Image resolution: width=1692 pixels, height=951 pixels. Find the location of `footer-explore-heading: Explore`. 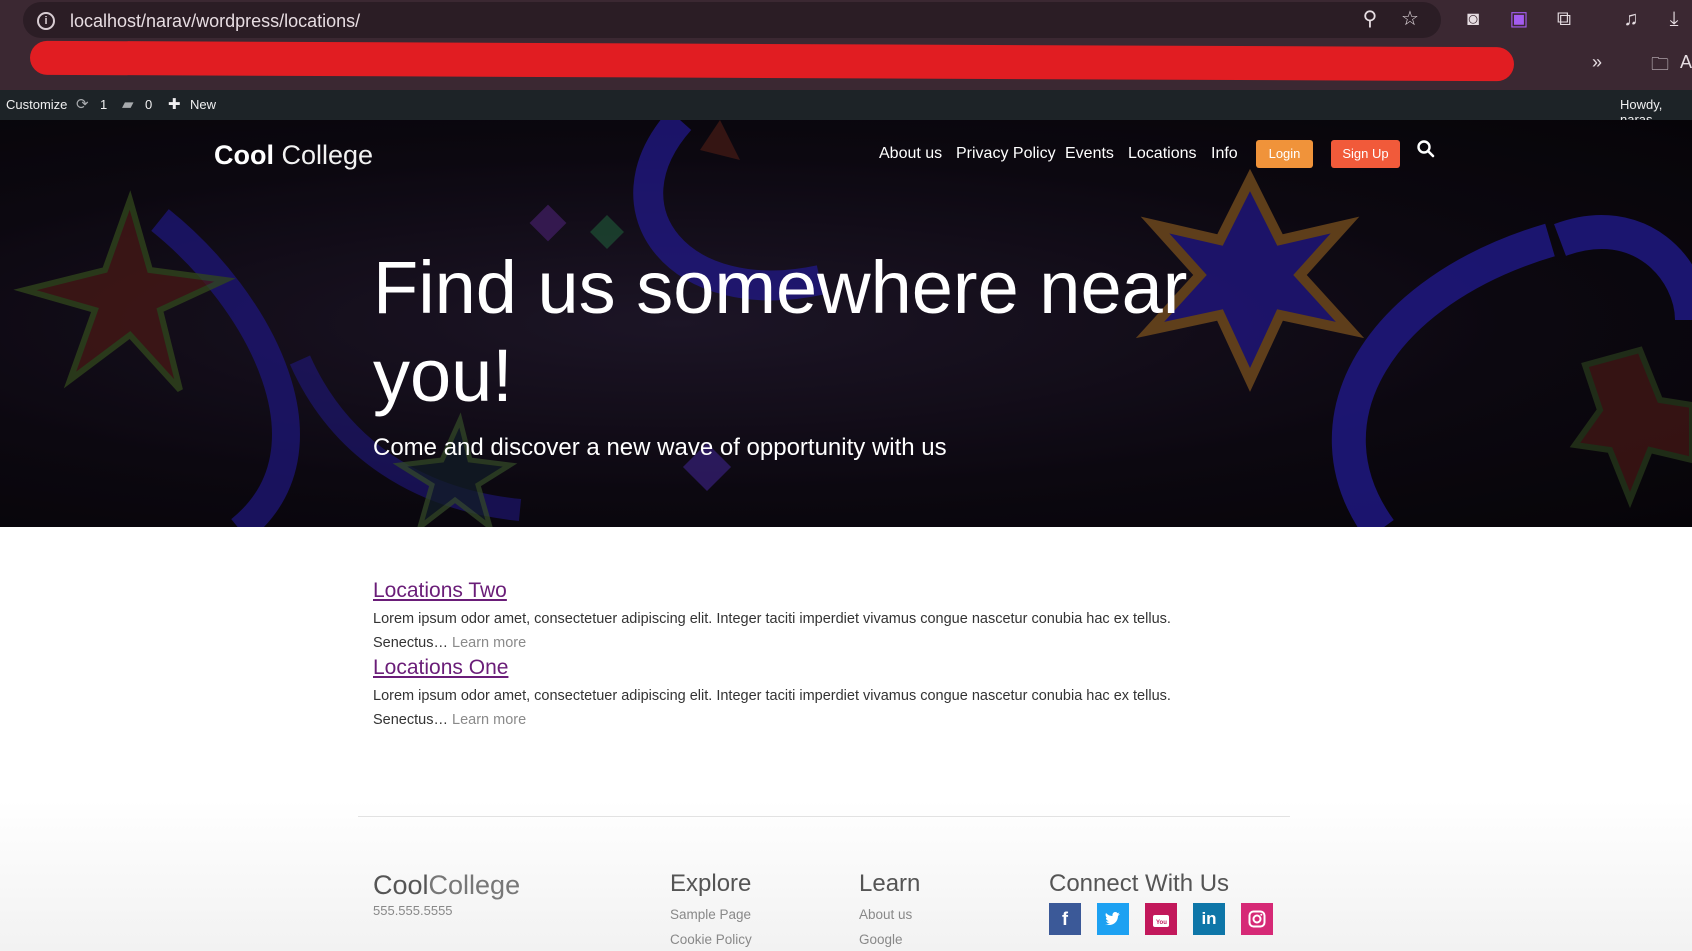

footer-explore-heading: Explore is located at coordinates (711, 883).